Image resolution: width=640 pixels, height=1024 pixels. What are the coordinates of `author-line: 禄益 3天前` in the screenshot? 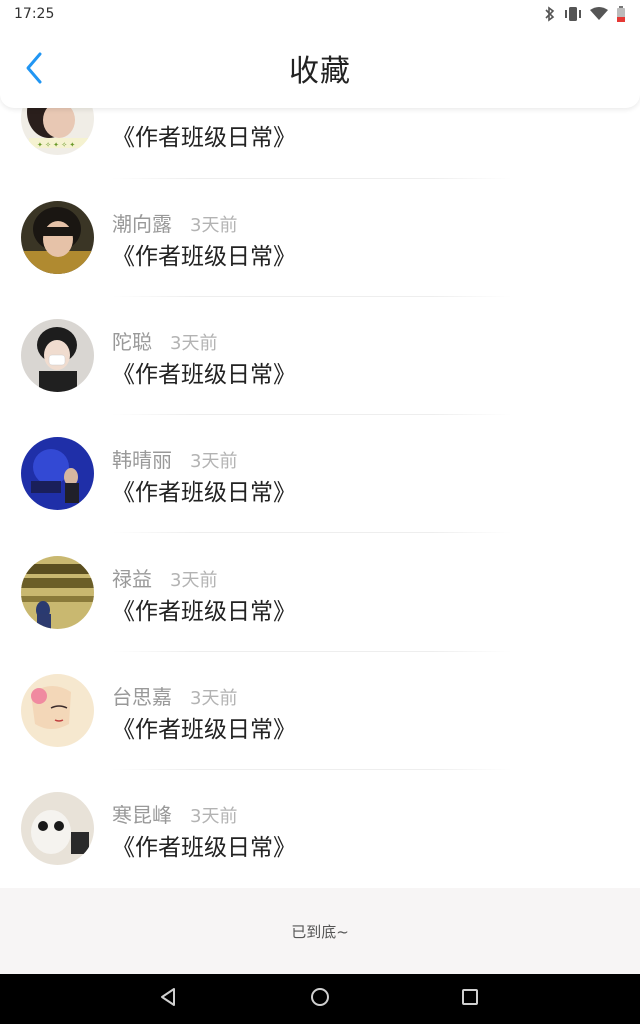 It's located at (164, 577).